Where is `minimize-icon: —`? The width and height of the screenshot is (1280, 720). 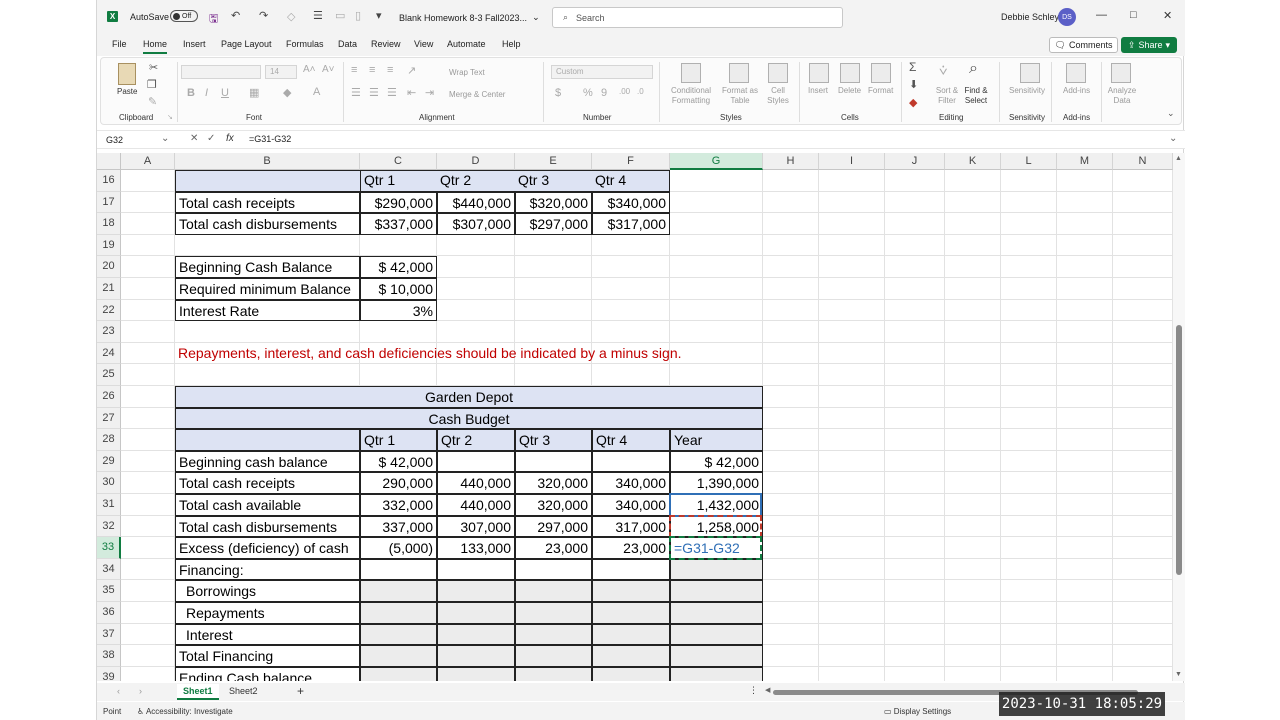 minimize-icon: — is located at coordinates (1101, 15).